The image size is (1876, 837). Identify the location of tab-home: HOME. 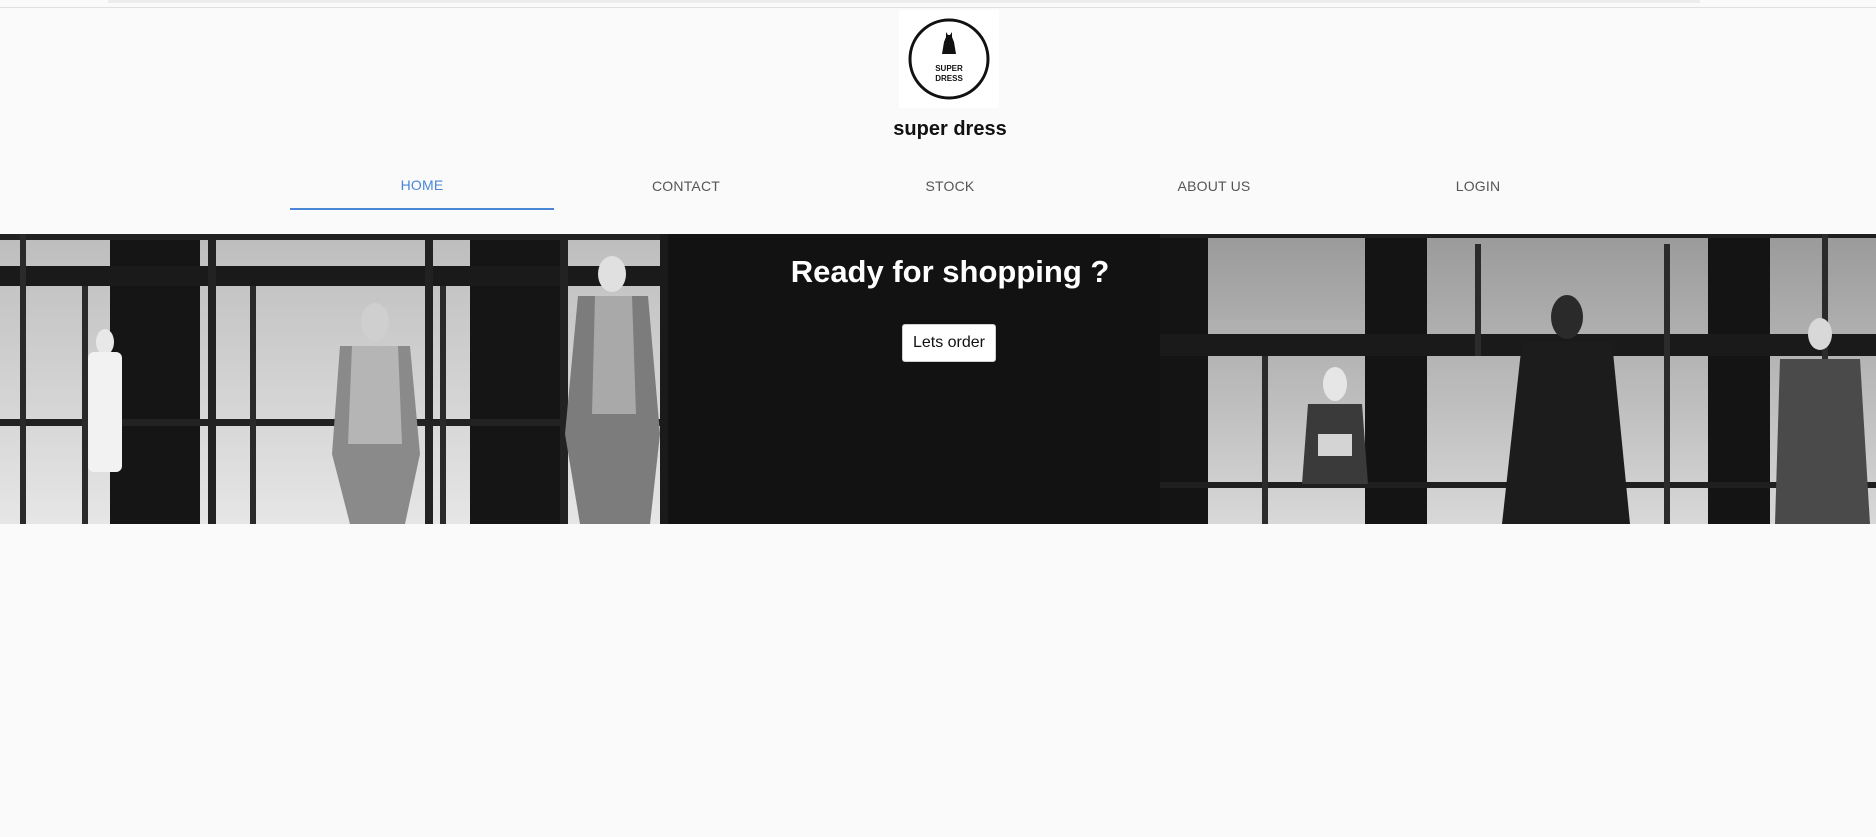
(422, 186).